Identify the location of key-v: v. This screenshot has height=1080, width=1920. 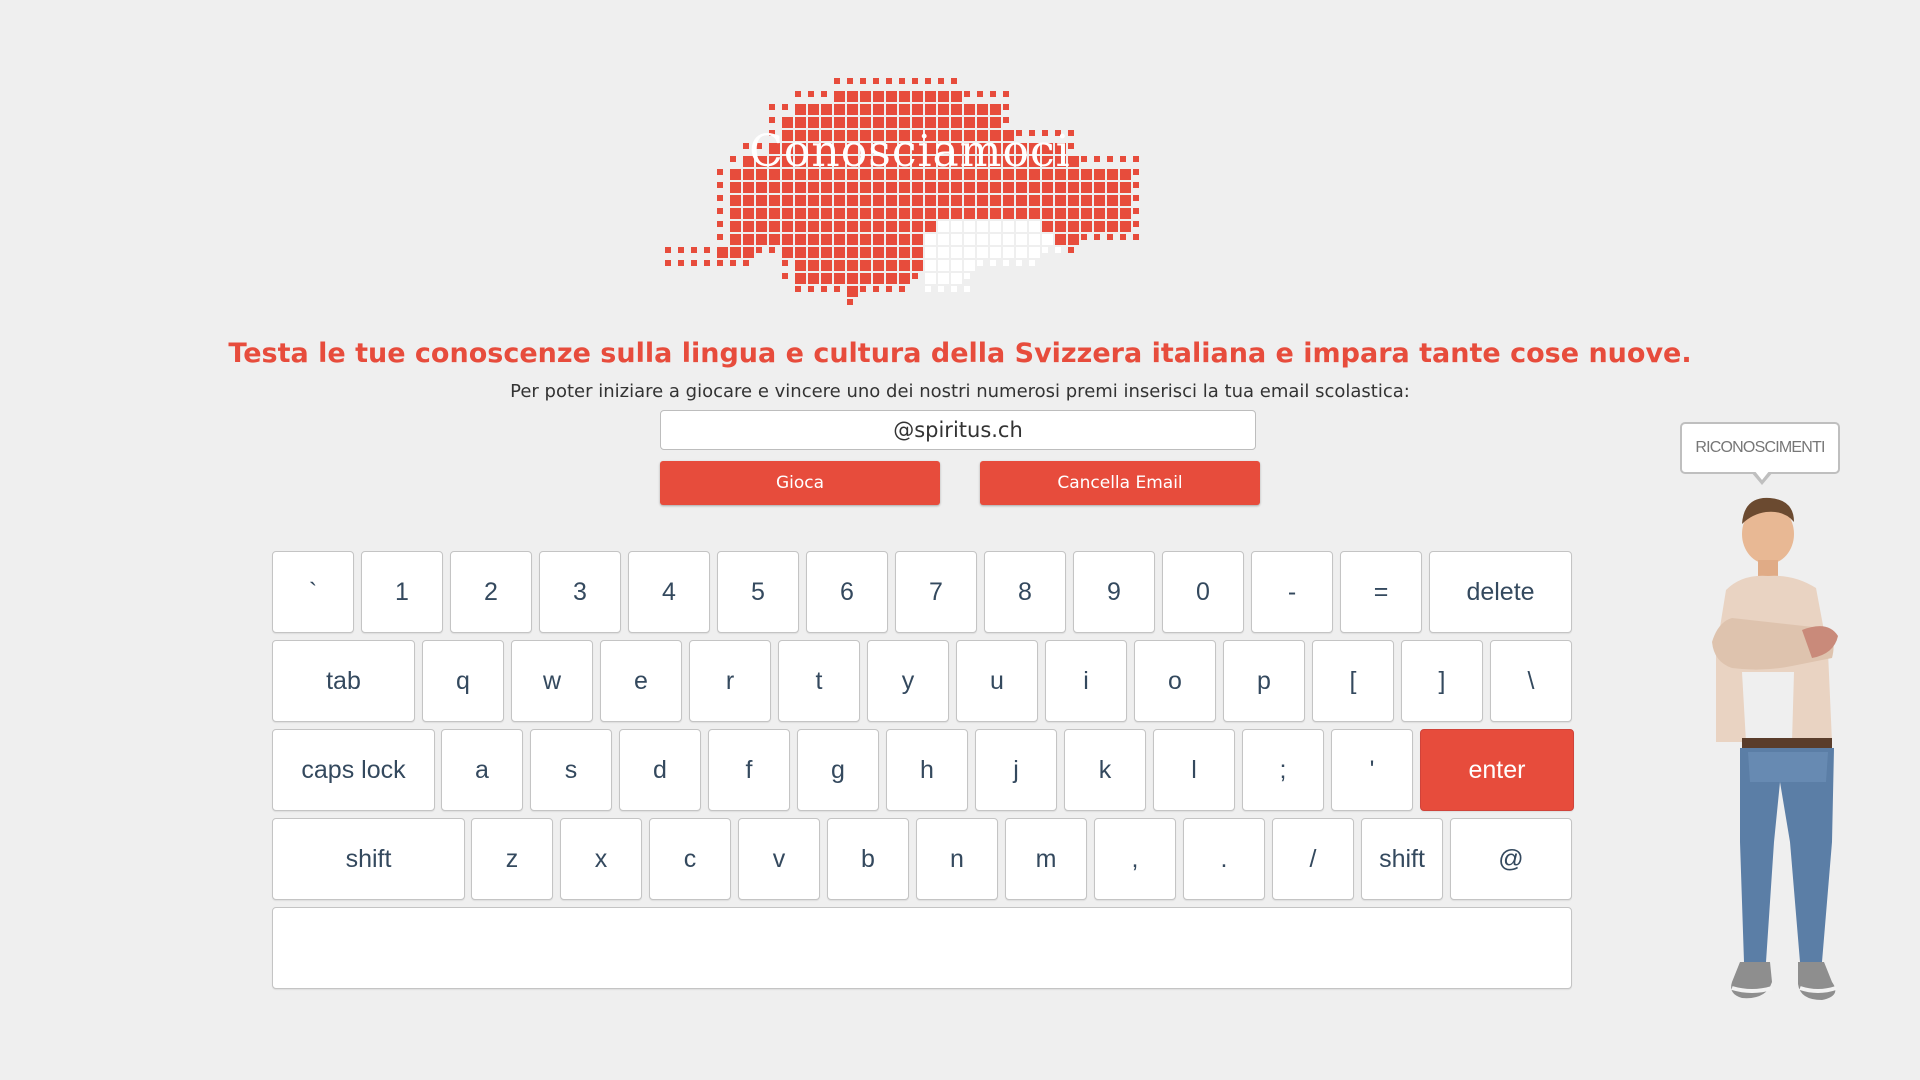
(779, 859).